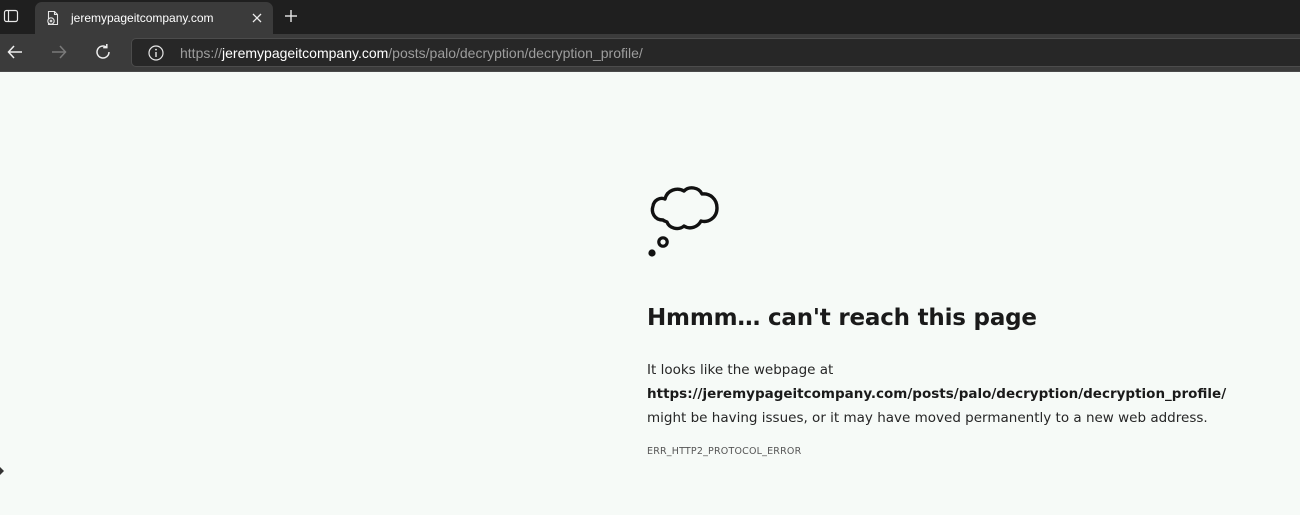  I want to click on tab-strip: jeremypageitcompany.com, so click(650, 17).